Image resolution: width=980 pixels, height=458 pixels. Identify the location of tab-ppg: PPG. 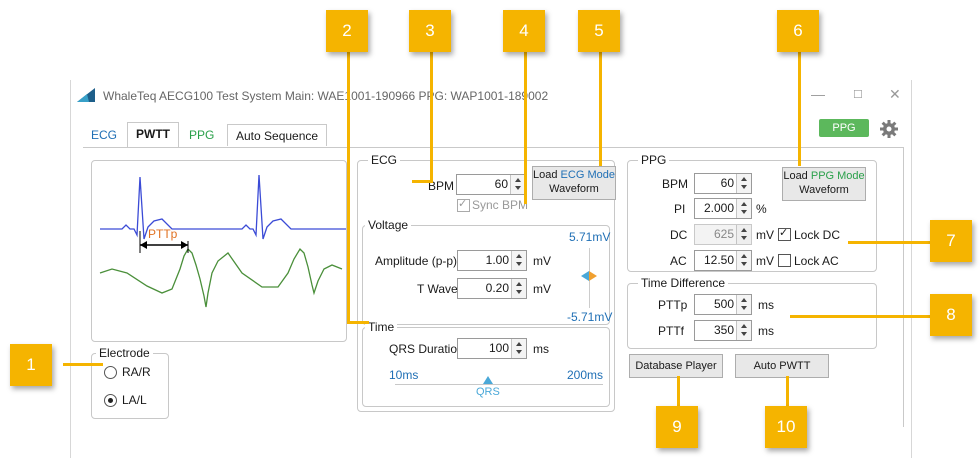
(201, 135).